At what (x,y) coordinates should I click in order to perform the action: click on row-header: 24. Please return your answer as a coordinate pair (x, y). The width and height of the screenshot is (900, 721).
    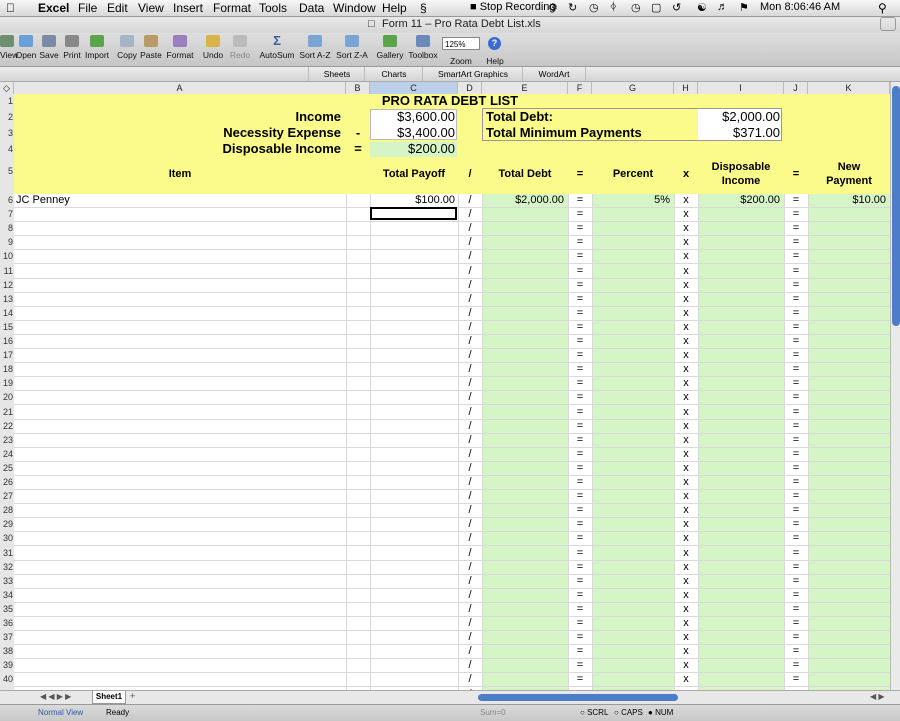
    Looking at the image, I should click on (7, 454).